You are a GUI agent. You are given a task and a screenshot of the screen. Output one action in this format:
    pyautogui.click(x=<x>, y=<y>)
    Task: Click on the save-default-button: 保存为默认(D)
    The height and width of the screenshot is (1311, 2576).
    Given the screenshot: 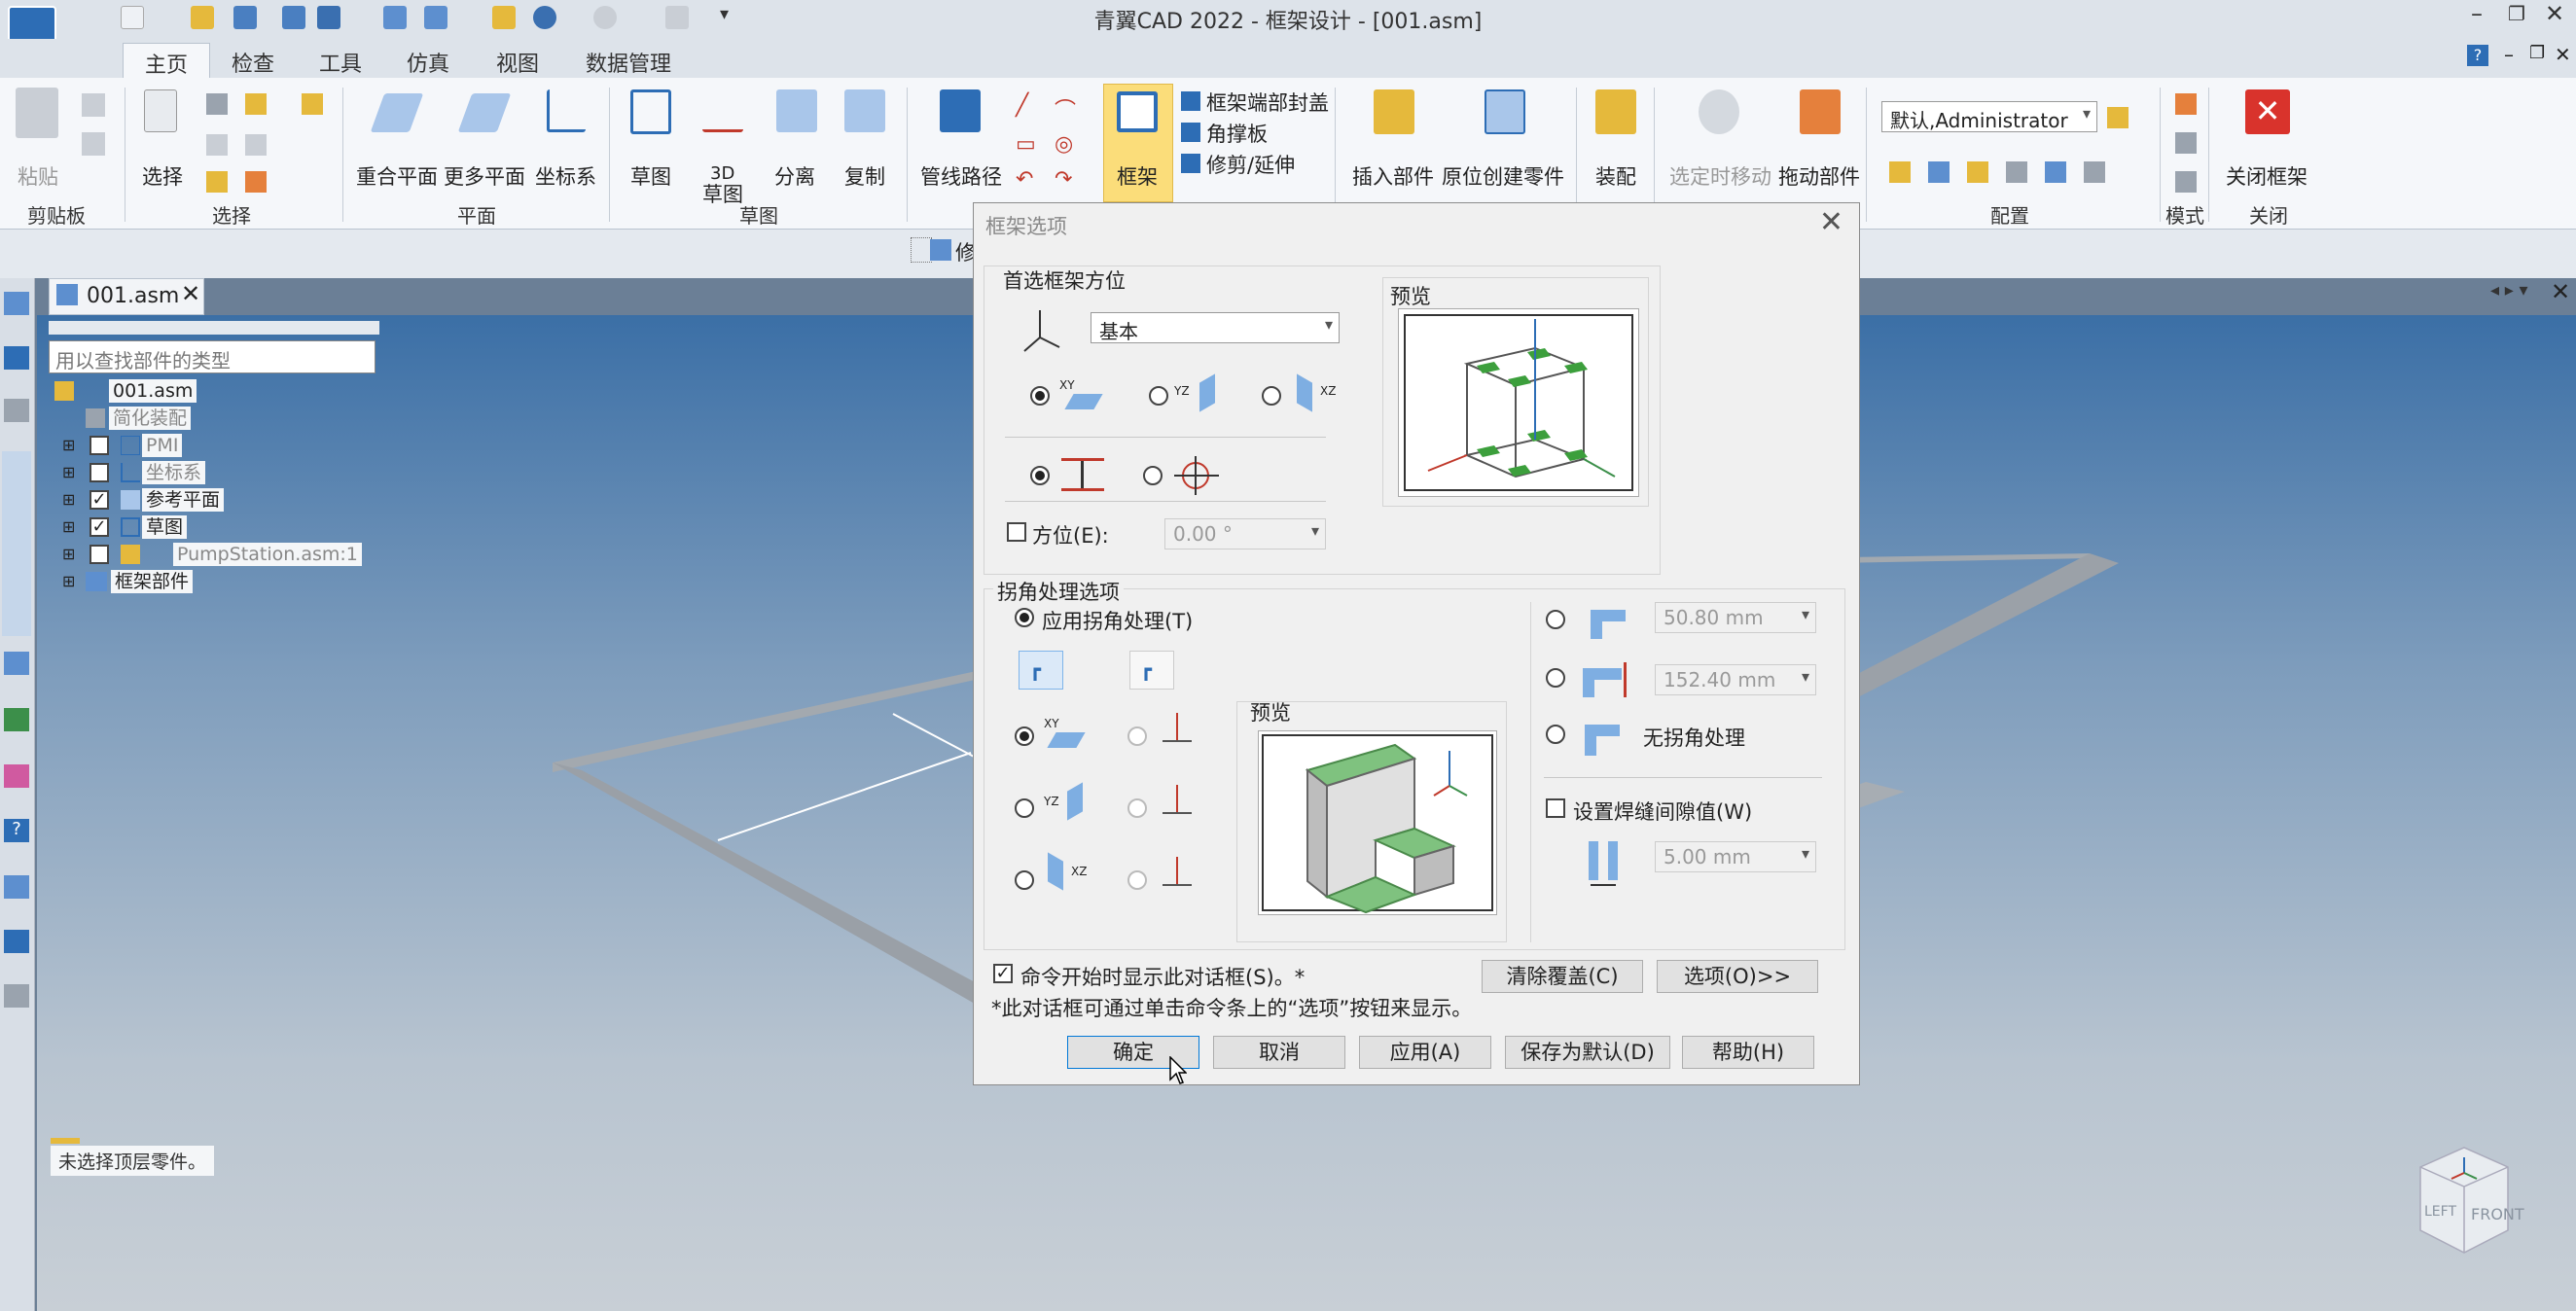 What is the action you would take?
    pyautogui.click(x=1587, y=1052)
    